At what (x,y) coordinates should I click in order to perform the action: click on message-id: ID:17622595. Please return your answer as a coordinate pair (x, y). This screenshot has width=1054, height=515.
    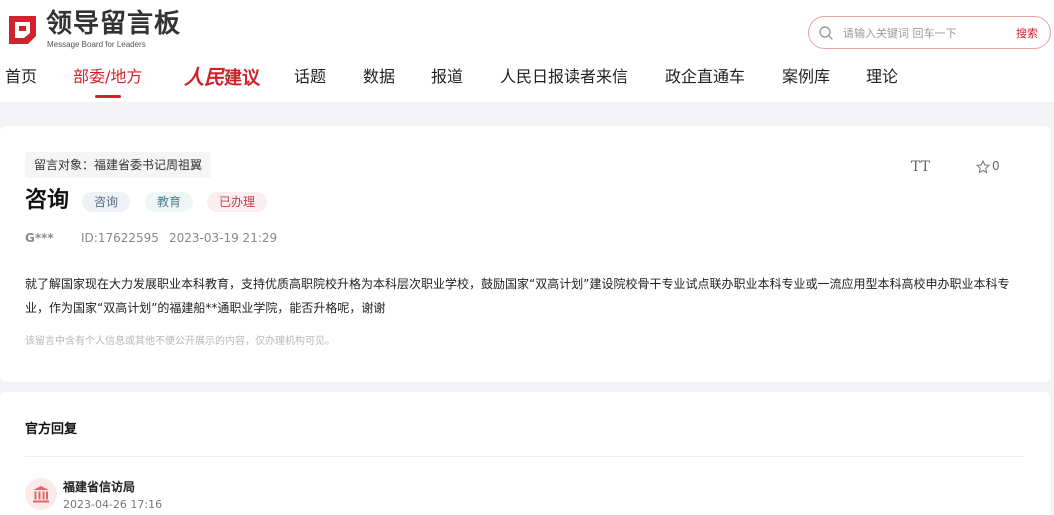
    Looking at the image, I should click on (120, 238).